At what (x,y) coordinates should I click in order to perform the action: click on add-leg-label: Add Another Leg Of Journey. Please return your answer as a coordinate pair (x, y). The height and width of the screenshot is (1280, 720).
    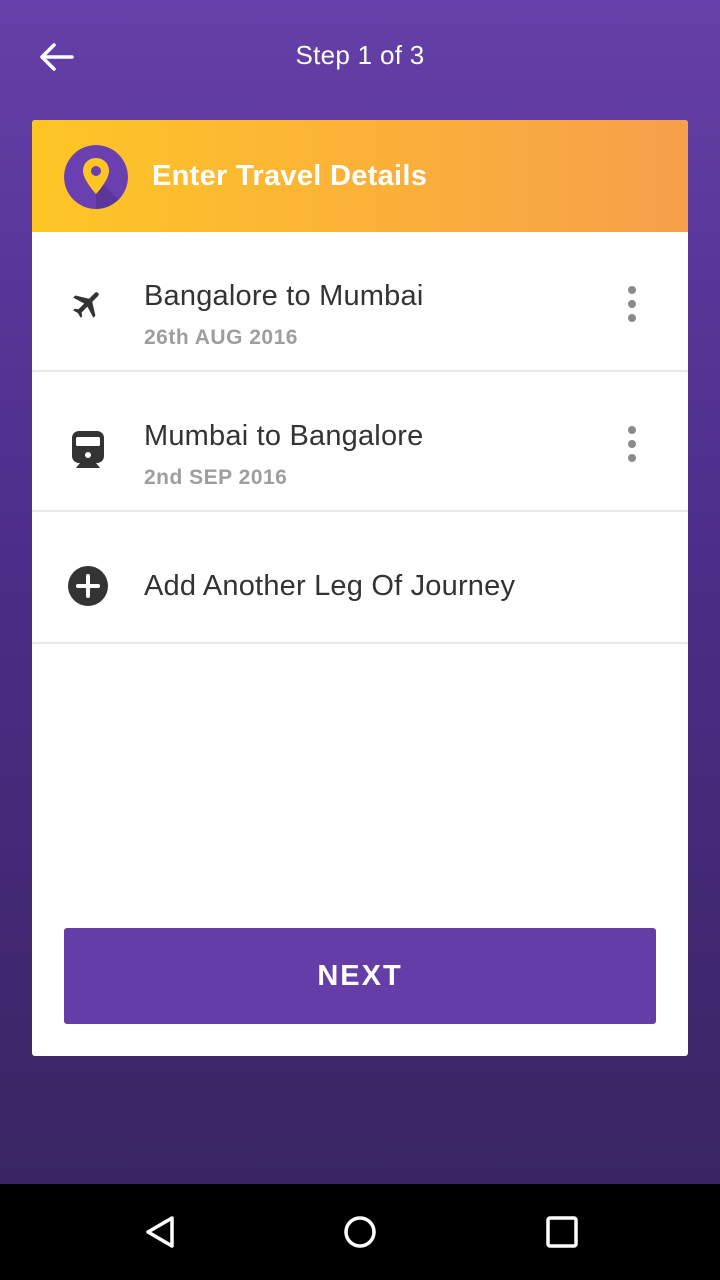
    Looking at the image, I should click on (330, 586).